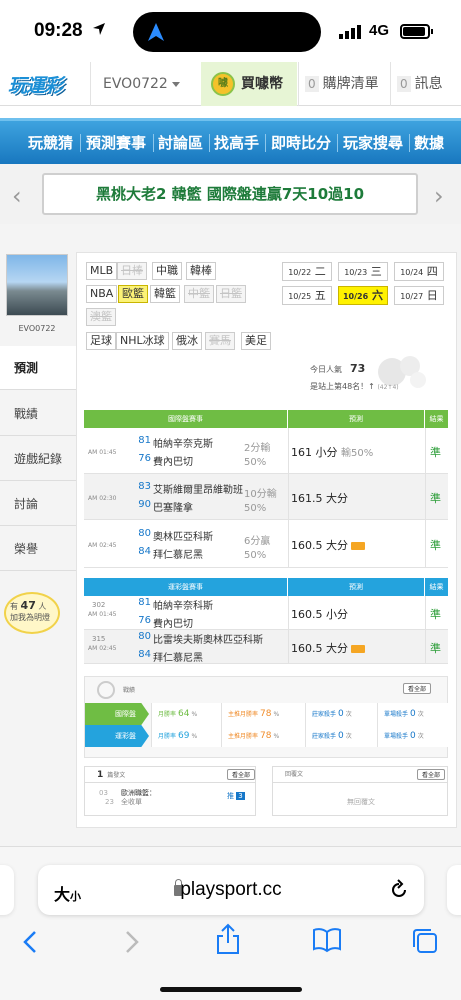 This screenshot has height=1000, width=461. Describe the element at coordinates (379, 30) in the screenshot. I see `network-type: 4G` at that location.